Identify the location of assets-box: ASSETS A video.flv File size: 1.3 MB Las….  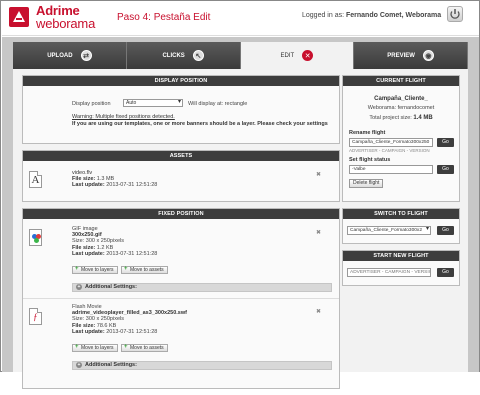
(181, 176).